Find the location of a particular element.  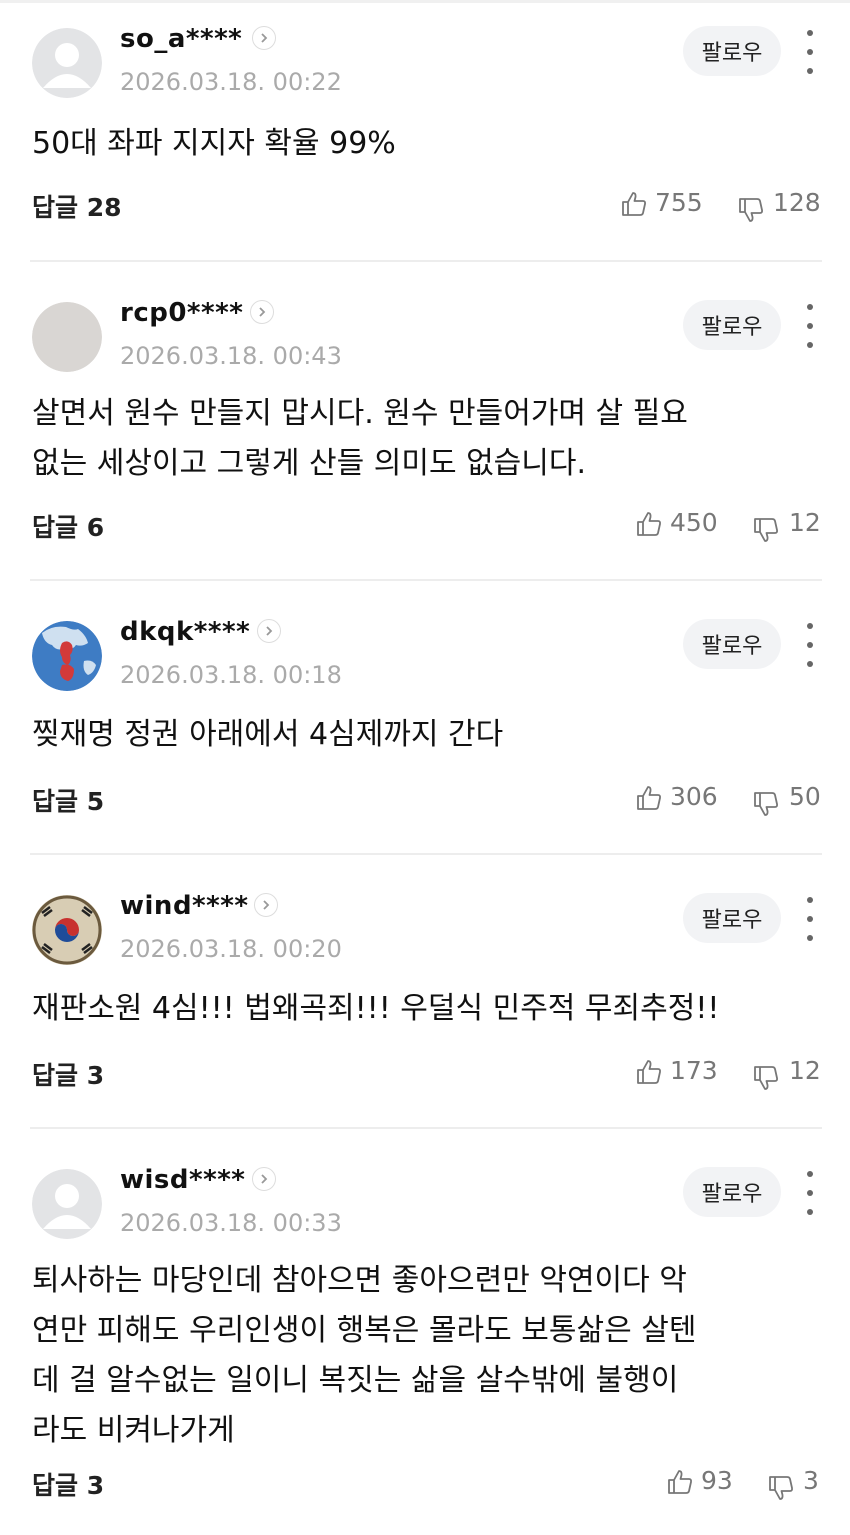

comment-date: 2026.03.18. 00:18 is located at coordinates (231, 675).